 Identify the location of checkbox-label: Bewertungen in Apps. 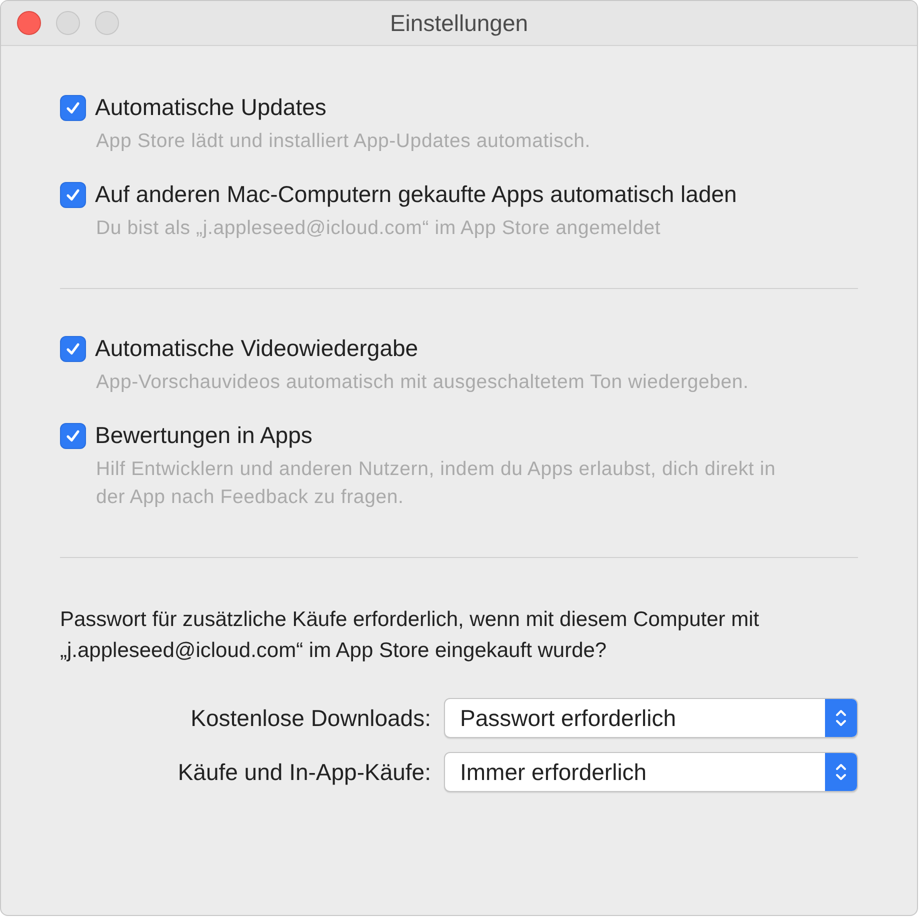
(203, 435).